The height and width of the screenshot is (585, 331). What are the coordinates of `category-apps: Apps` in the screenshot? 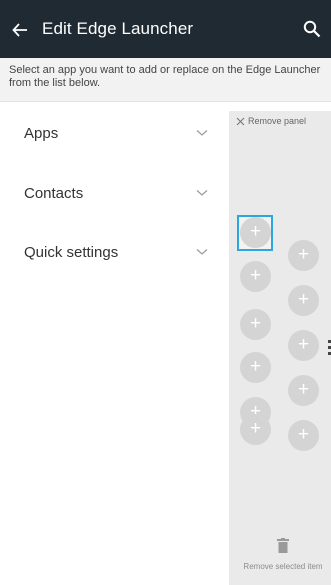 It's located at (112, 135).